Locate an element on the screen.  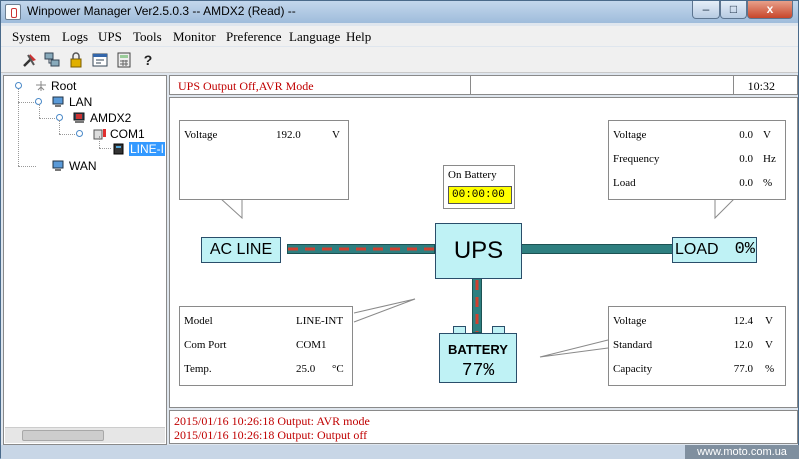
tree-node-root: Root is located at coordinates (55, 87).